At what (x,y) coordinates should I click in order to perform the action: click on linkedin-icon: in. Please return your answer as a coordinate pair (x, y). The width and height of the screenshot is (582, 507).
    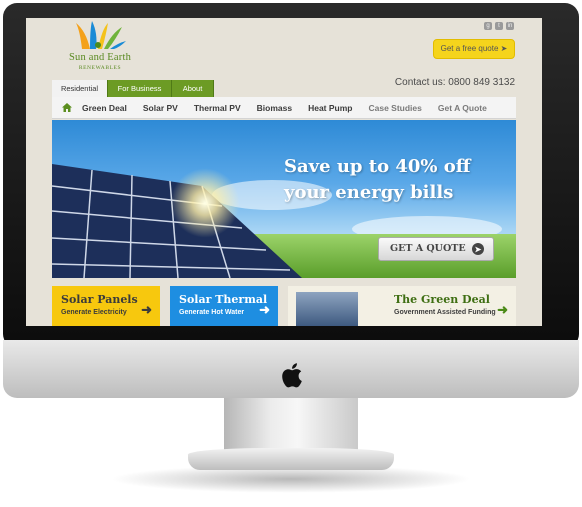
    Looking at the image, I should click on (510, 26).